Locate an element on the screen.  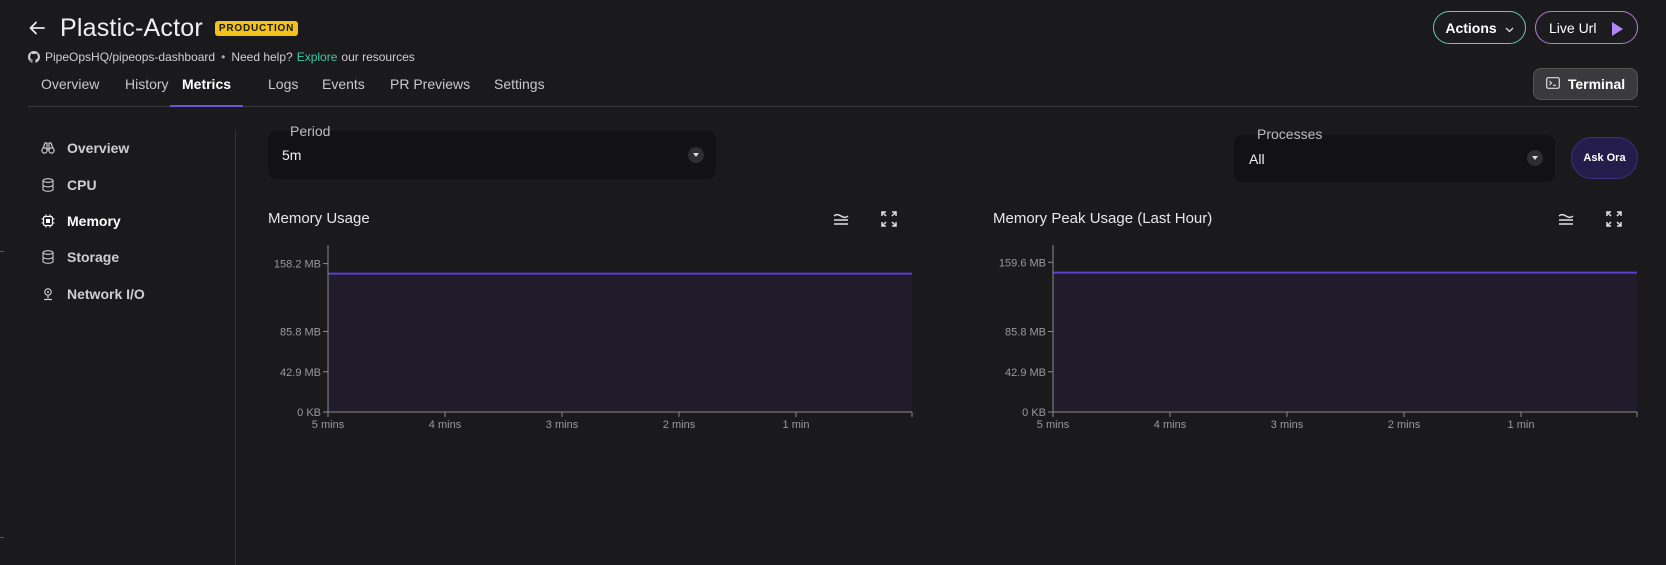
terminal-label: Terminal is located at coordinates (1596, 84).